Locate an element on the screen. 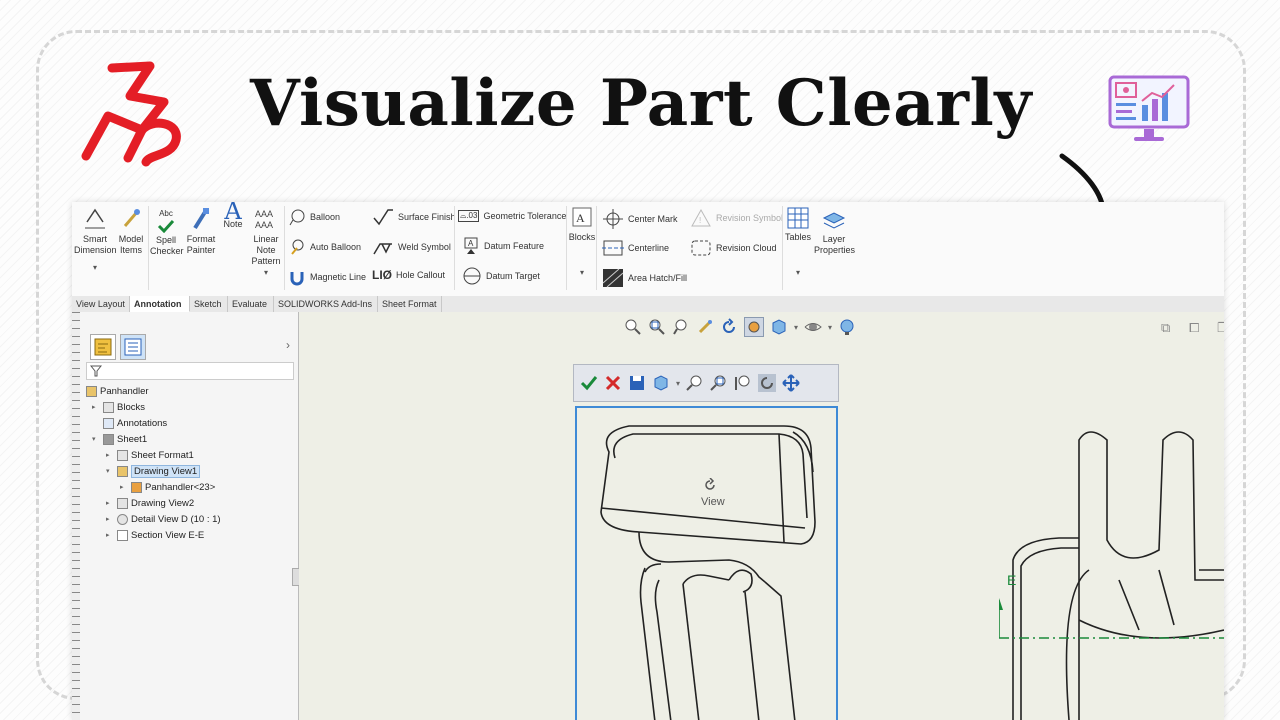 The width and height of the screenshot is (1280, 720). surface-finish-icon is located at coordinates (383, 217).